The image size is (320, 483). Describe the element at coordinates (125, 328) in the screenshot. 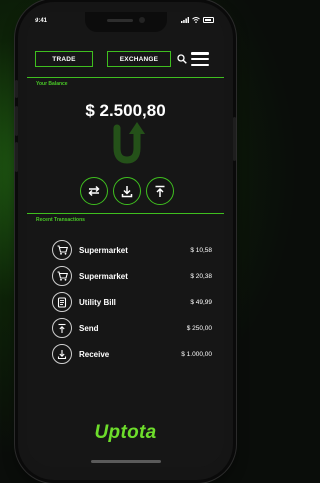

I see `transaction-row: Send $ 250,00` at that location.